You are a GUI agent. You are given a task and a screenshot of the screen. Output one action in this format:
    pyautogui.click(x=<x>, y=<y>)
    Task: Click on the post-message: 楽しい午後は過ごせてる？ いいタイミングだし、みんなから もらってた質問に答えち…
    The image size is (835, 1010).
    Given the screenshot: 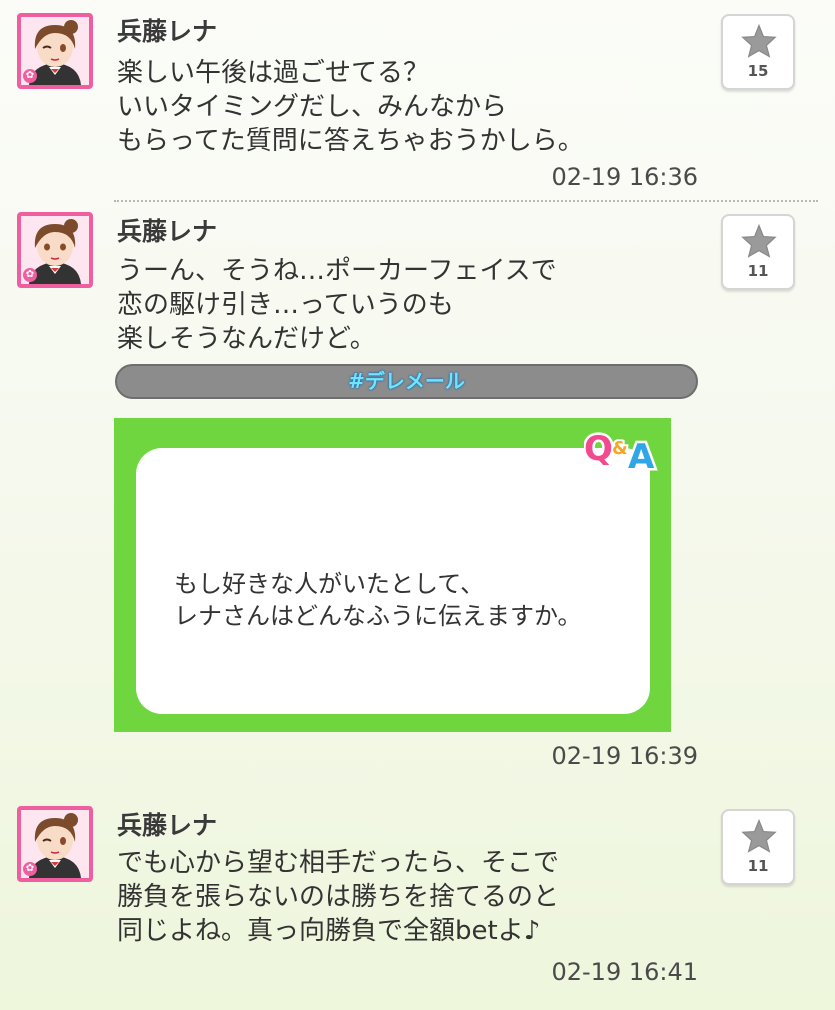 What is the action you would take?
    pyautogui.click(x=350, y=107)
    